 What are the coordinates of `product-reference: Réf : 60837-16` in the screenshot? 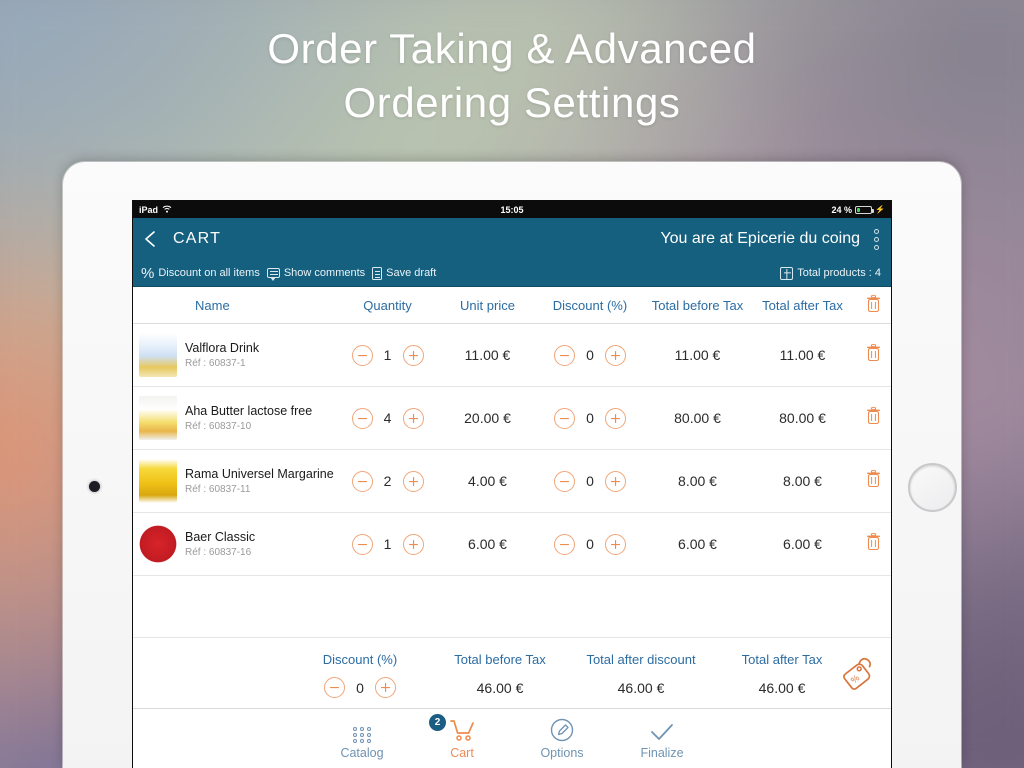 It's located at (218, 552).